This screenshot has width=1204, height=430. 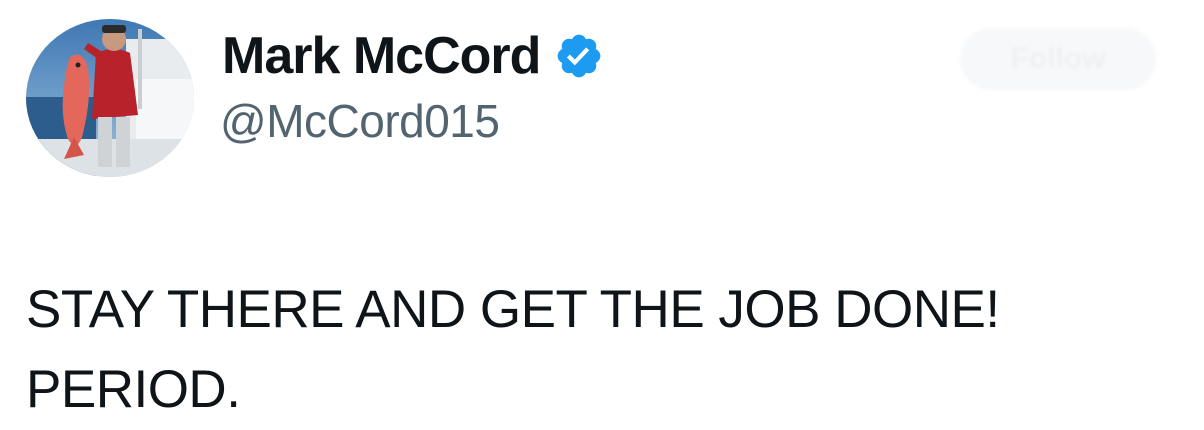 I want to click on display-name-row: Mark McCord, so click(x=413, y=56).